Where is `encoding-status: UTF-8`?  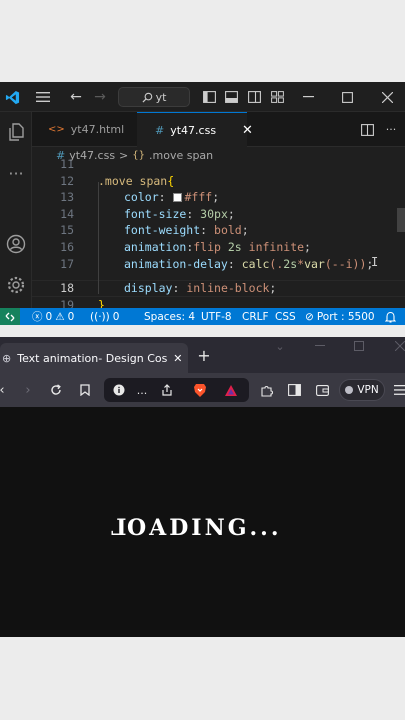 encoding-status: UTF-8 is located at coordinates (216, 316).